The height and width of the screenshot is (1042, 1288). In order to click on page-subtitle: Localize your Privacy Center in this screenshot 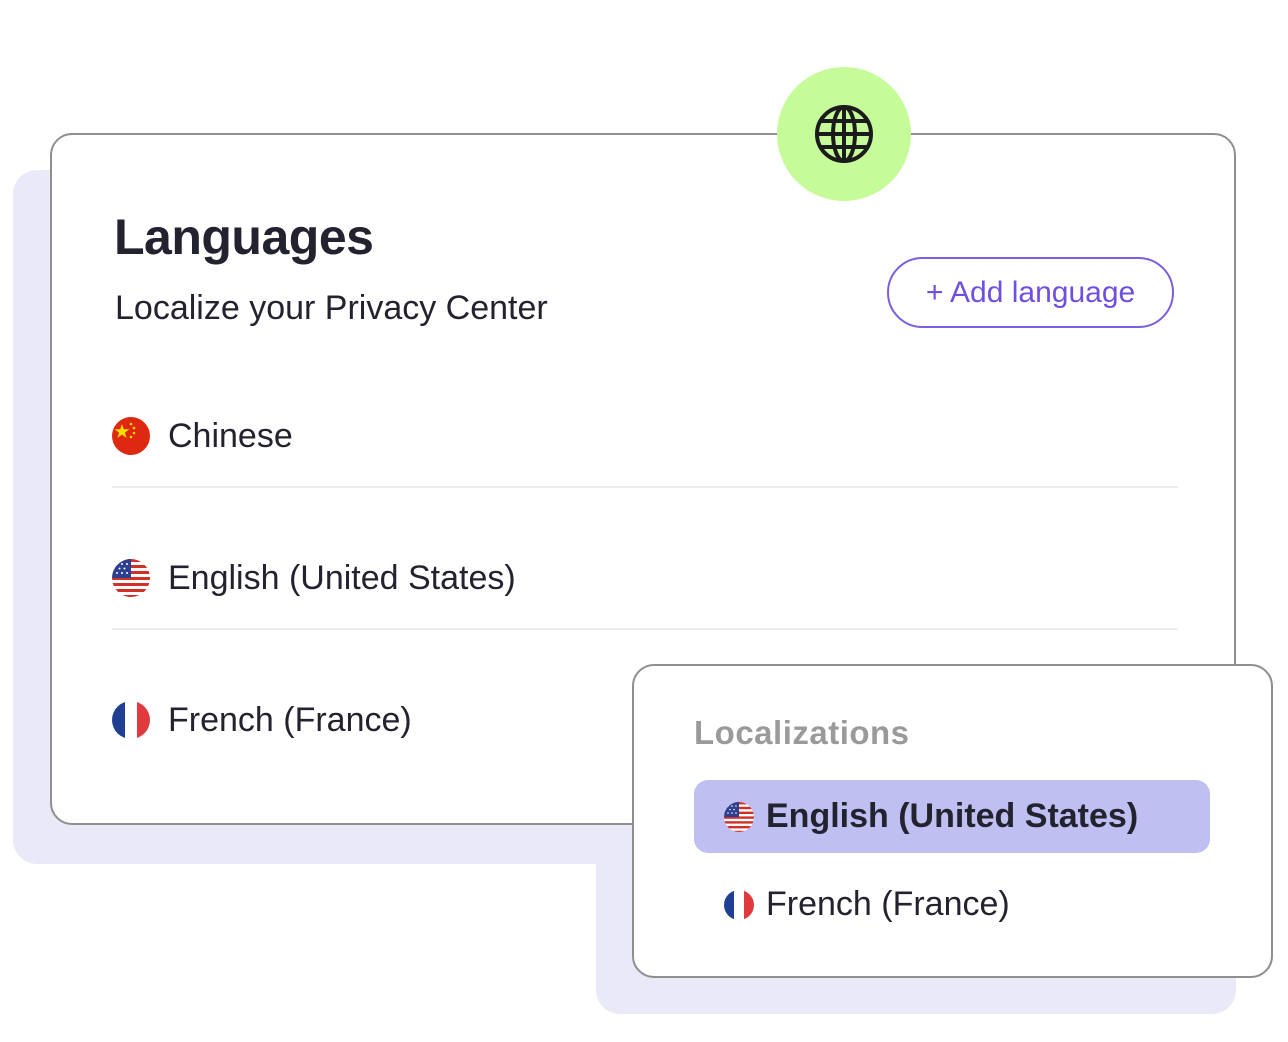, I will do `click(331, 308)`.